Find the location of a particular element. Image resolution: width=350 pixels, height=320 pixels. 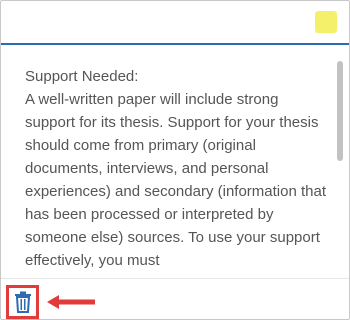

delete-note-button is located at coordinates (22, 302).